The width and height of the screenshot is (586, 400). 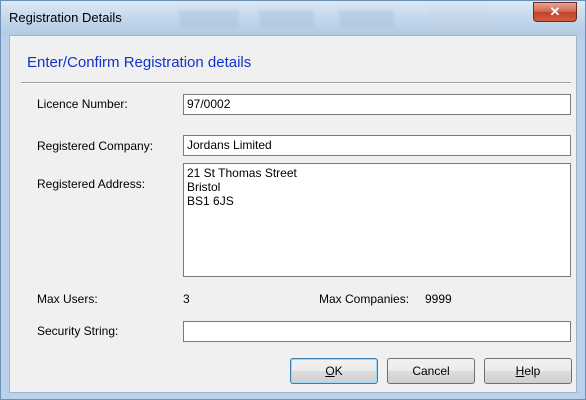 What do you see at coordinates (377, 104) in the screenshot?
I see `licence-number-field: 97/0002` at bounding box center [377, 104].